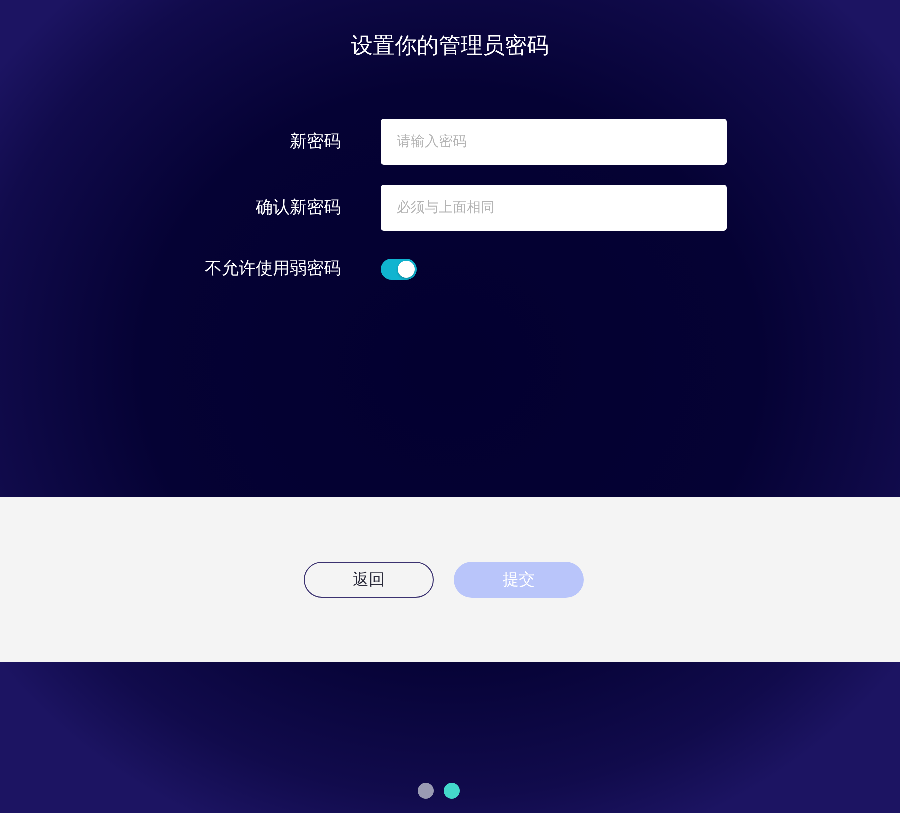  Describe the element at coordinates (298, 208) in the screenshot. I see `field-label: 确认新密码` at that location.